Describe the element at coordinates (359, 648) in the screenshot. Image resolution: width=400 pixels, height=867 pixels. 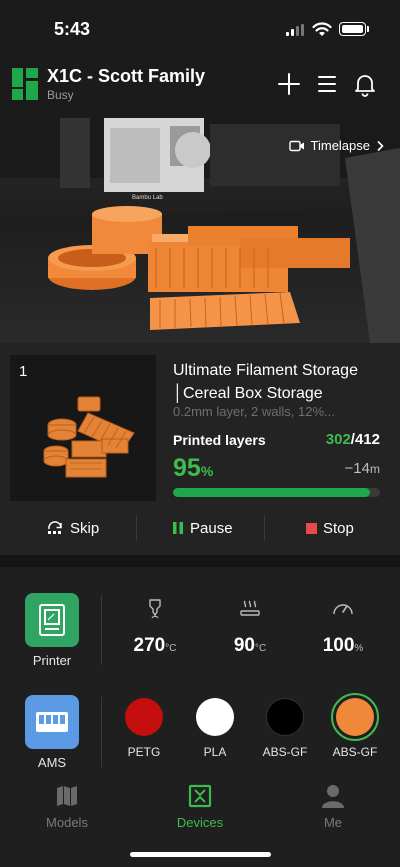
I see `speed-unit: %` at that location.